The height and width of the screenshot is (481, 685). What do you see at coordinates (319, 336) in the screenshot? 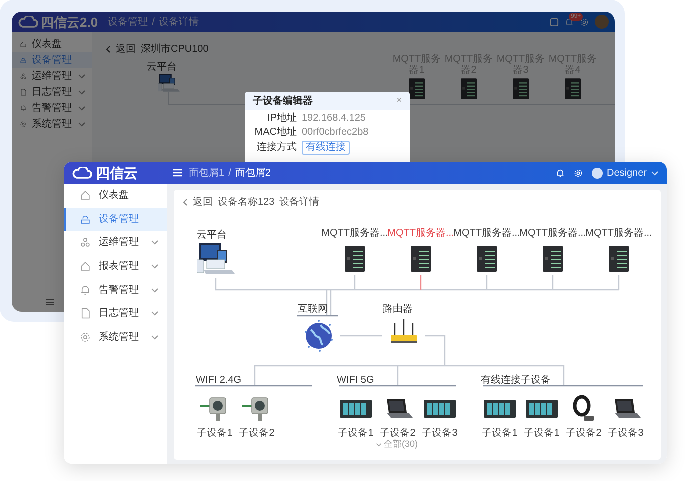
I see `globe-icon` at bounding box center [319, 336].